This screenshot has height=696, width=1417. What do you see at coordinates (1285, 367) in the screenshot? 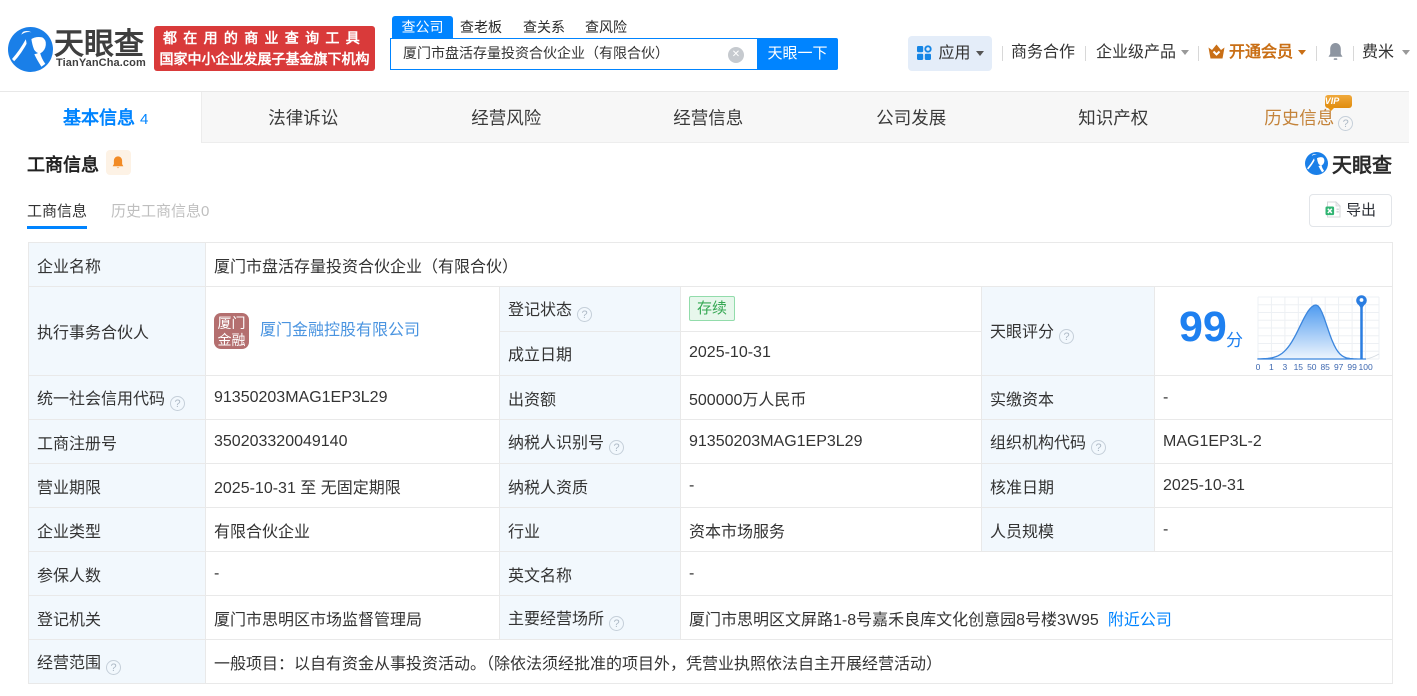
I see `svg-text: 3` at bounding box center [1285, 367].